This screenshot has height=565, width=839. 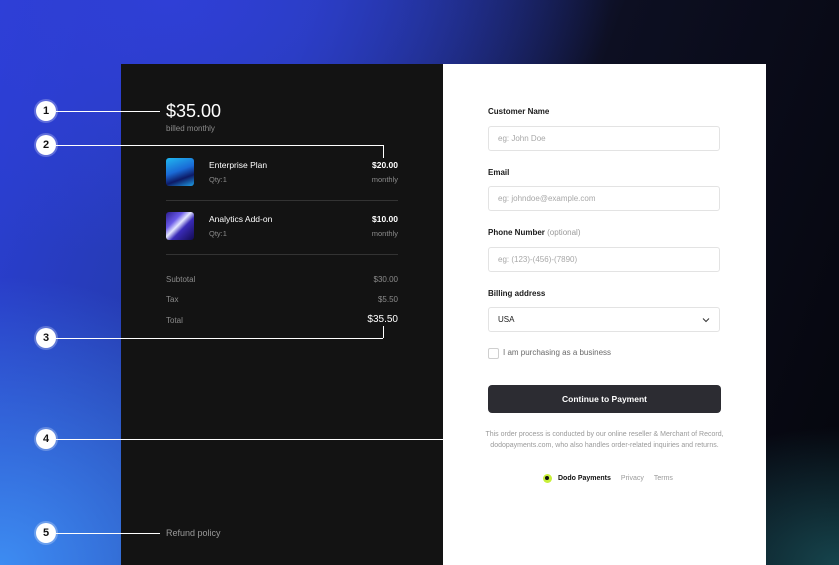 I want to click on brand-name: Dodo Payments, so click(x=584, y=478).